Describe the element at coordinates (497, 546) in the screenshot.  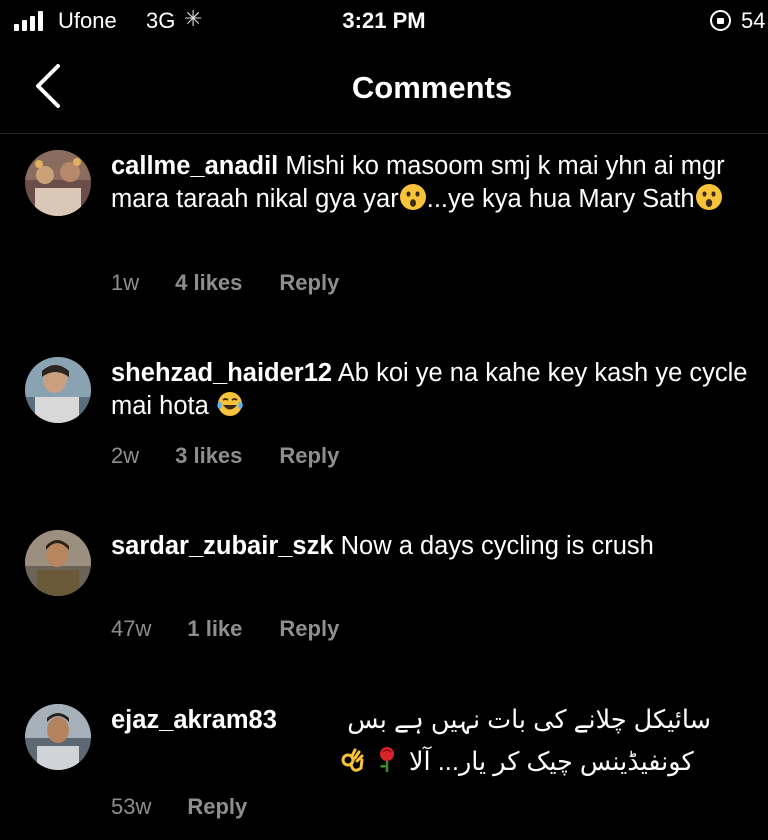
I see `comment-message: Now a days cycling is crush` at that location.